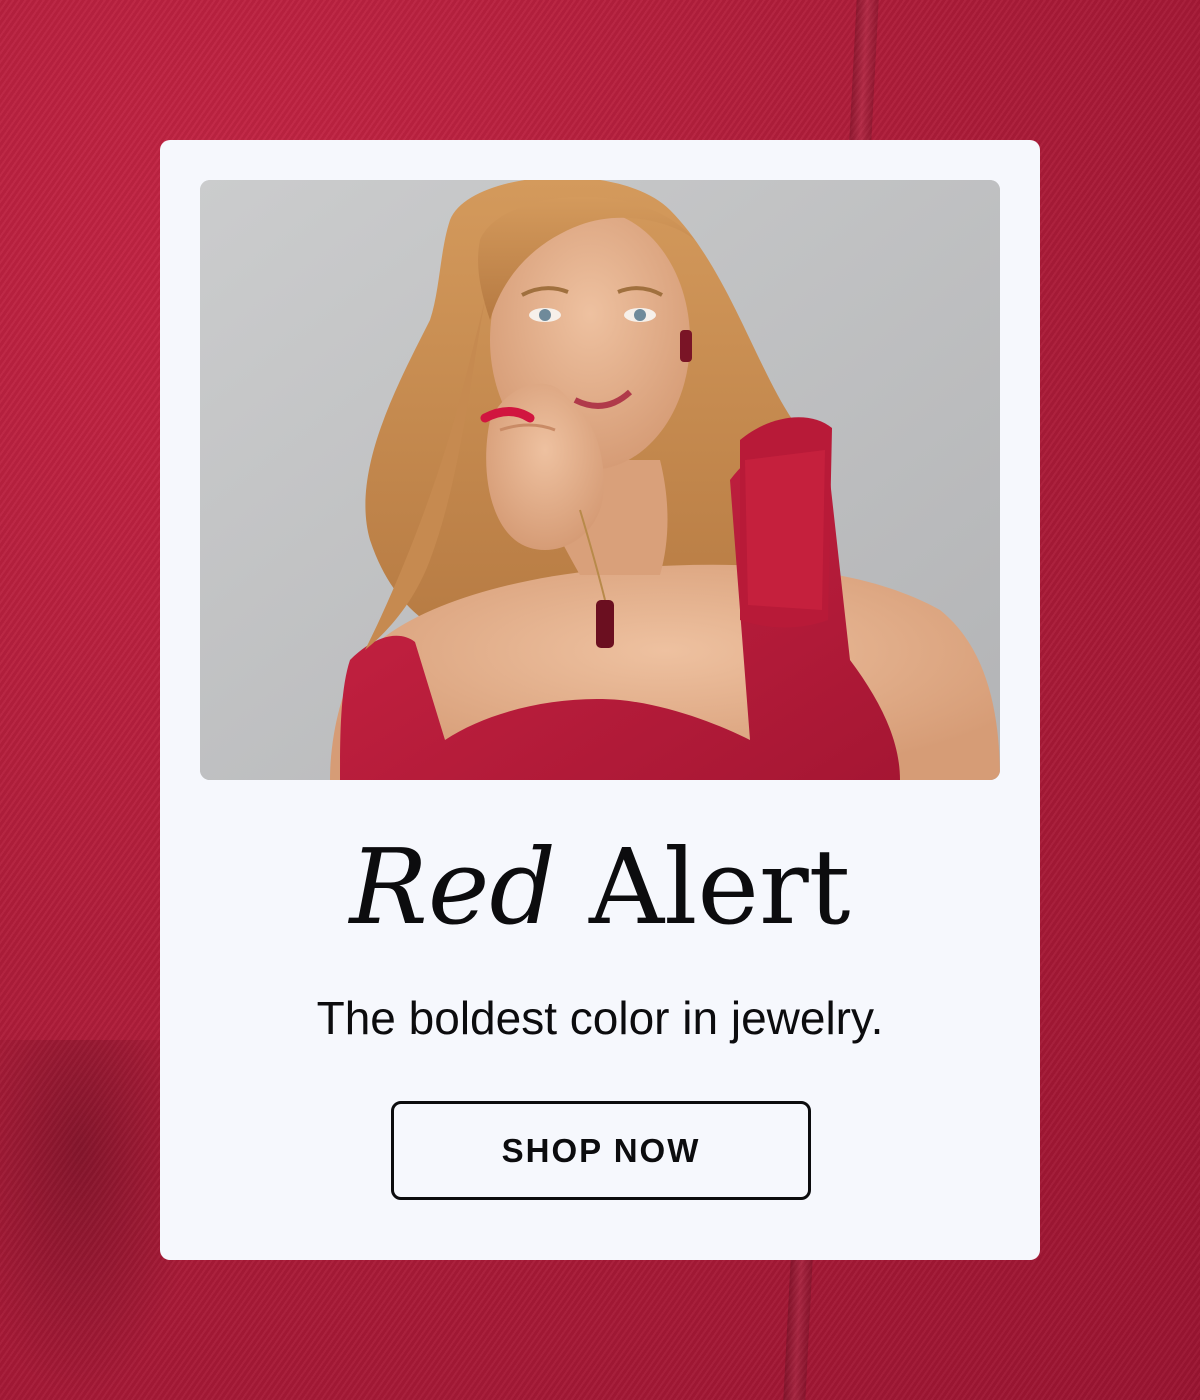 The height and width of the screenshot is (1400, 1200). I want to click on subheadline: The boldest color in jewelry., so click(600, 1018).